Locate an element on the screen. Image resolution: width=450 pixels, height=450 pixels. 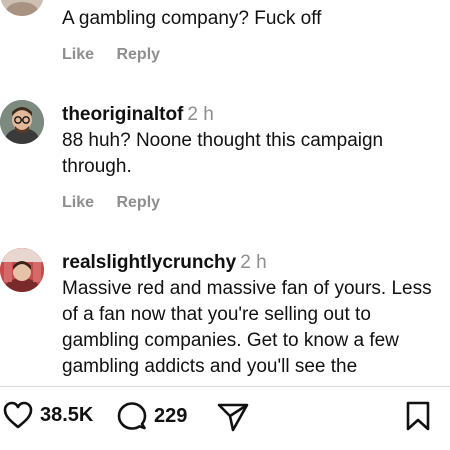
bottom-divider is located at coordinates (225, 386).